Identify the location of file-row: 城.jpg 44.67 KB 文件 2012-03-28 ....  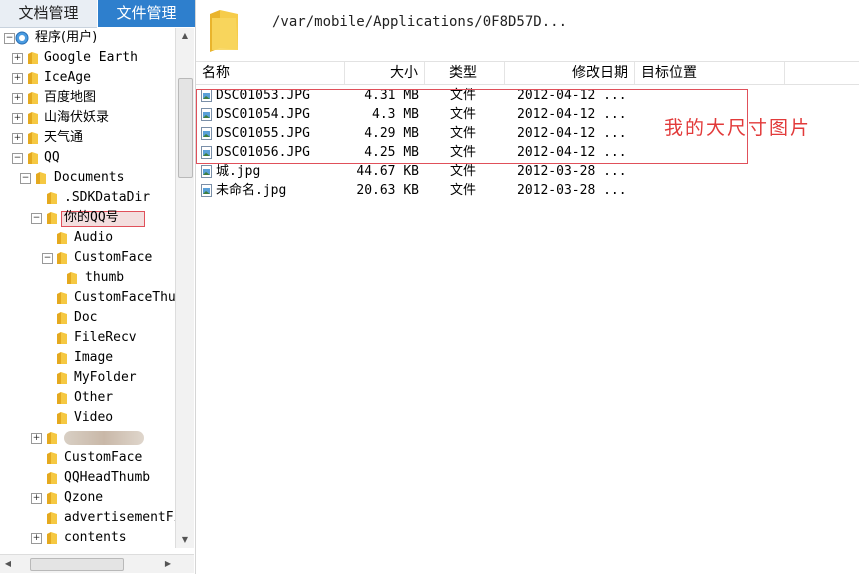
(527, 171).